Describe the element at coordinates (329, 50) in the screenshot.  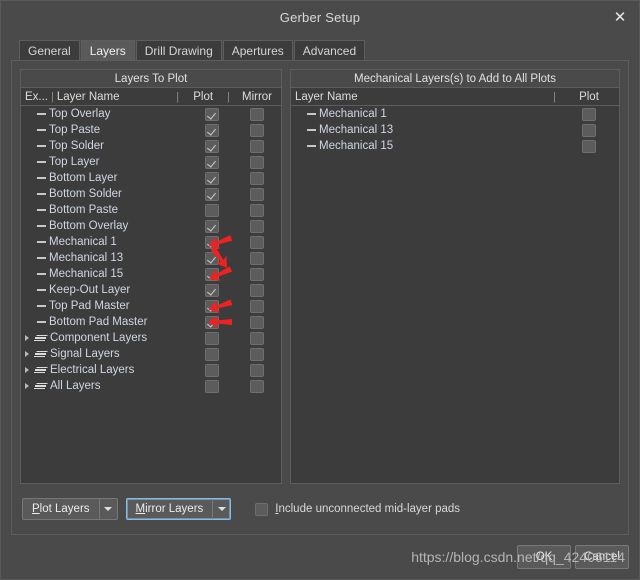
I see `tab-advanced: Advanced` at that location.